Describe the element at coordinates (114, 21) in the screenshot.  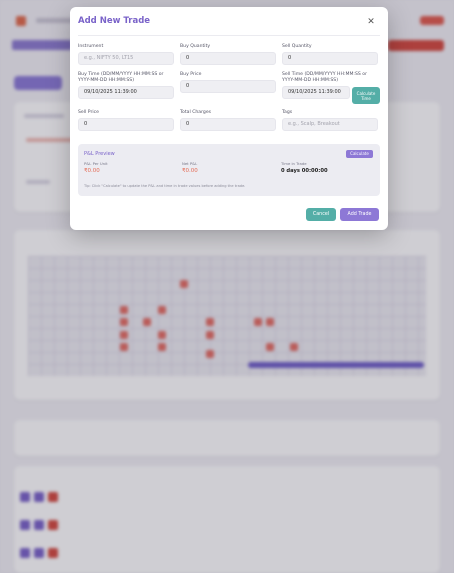
I see `modal-title: Add New Trade` at that location.